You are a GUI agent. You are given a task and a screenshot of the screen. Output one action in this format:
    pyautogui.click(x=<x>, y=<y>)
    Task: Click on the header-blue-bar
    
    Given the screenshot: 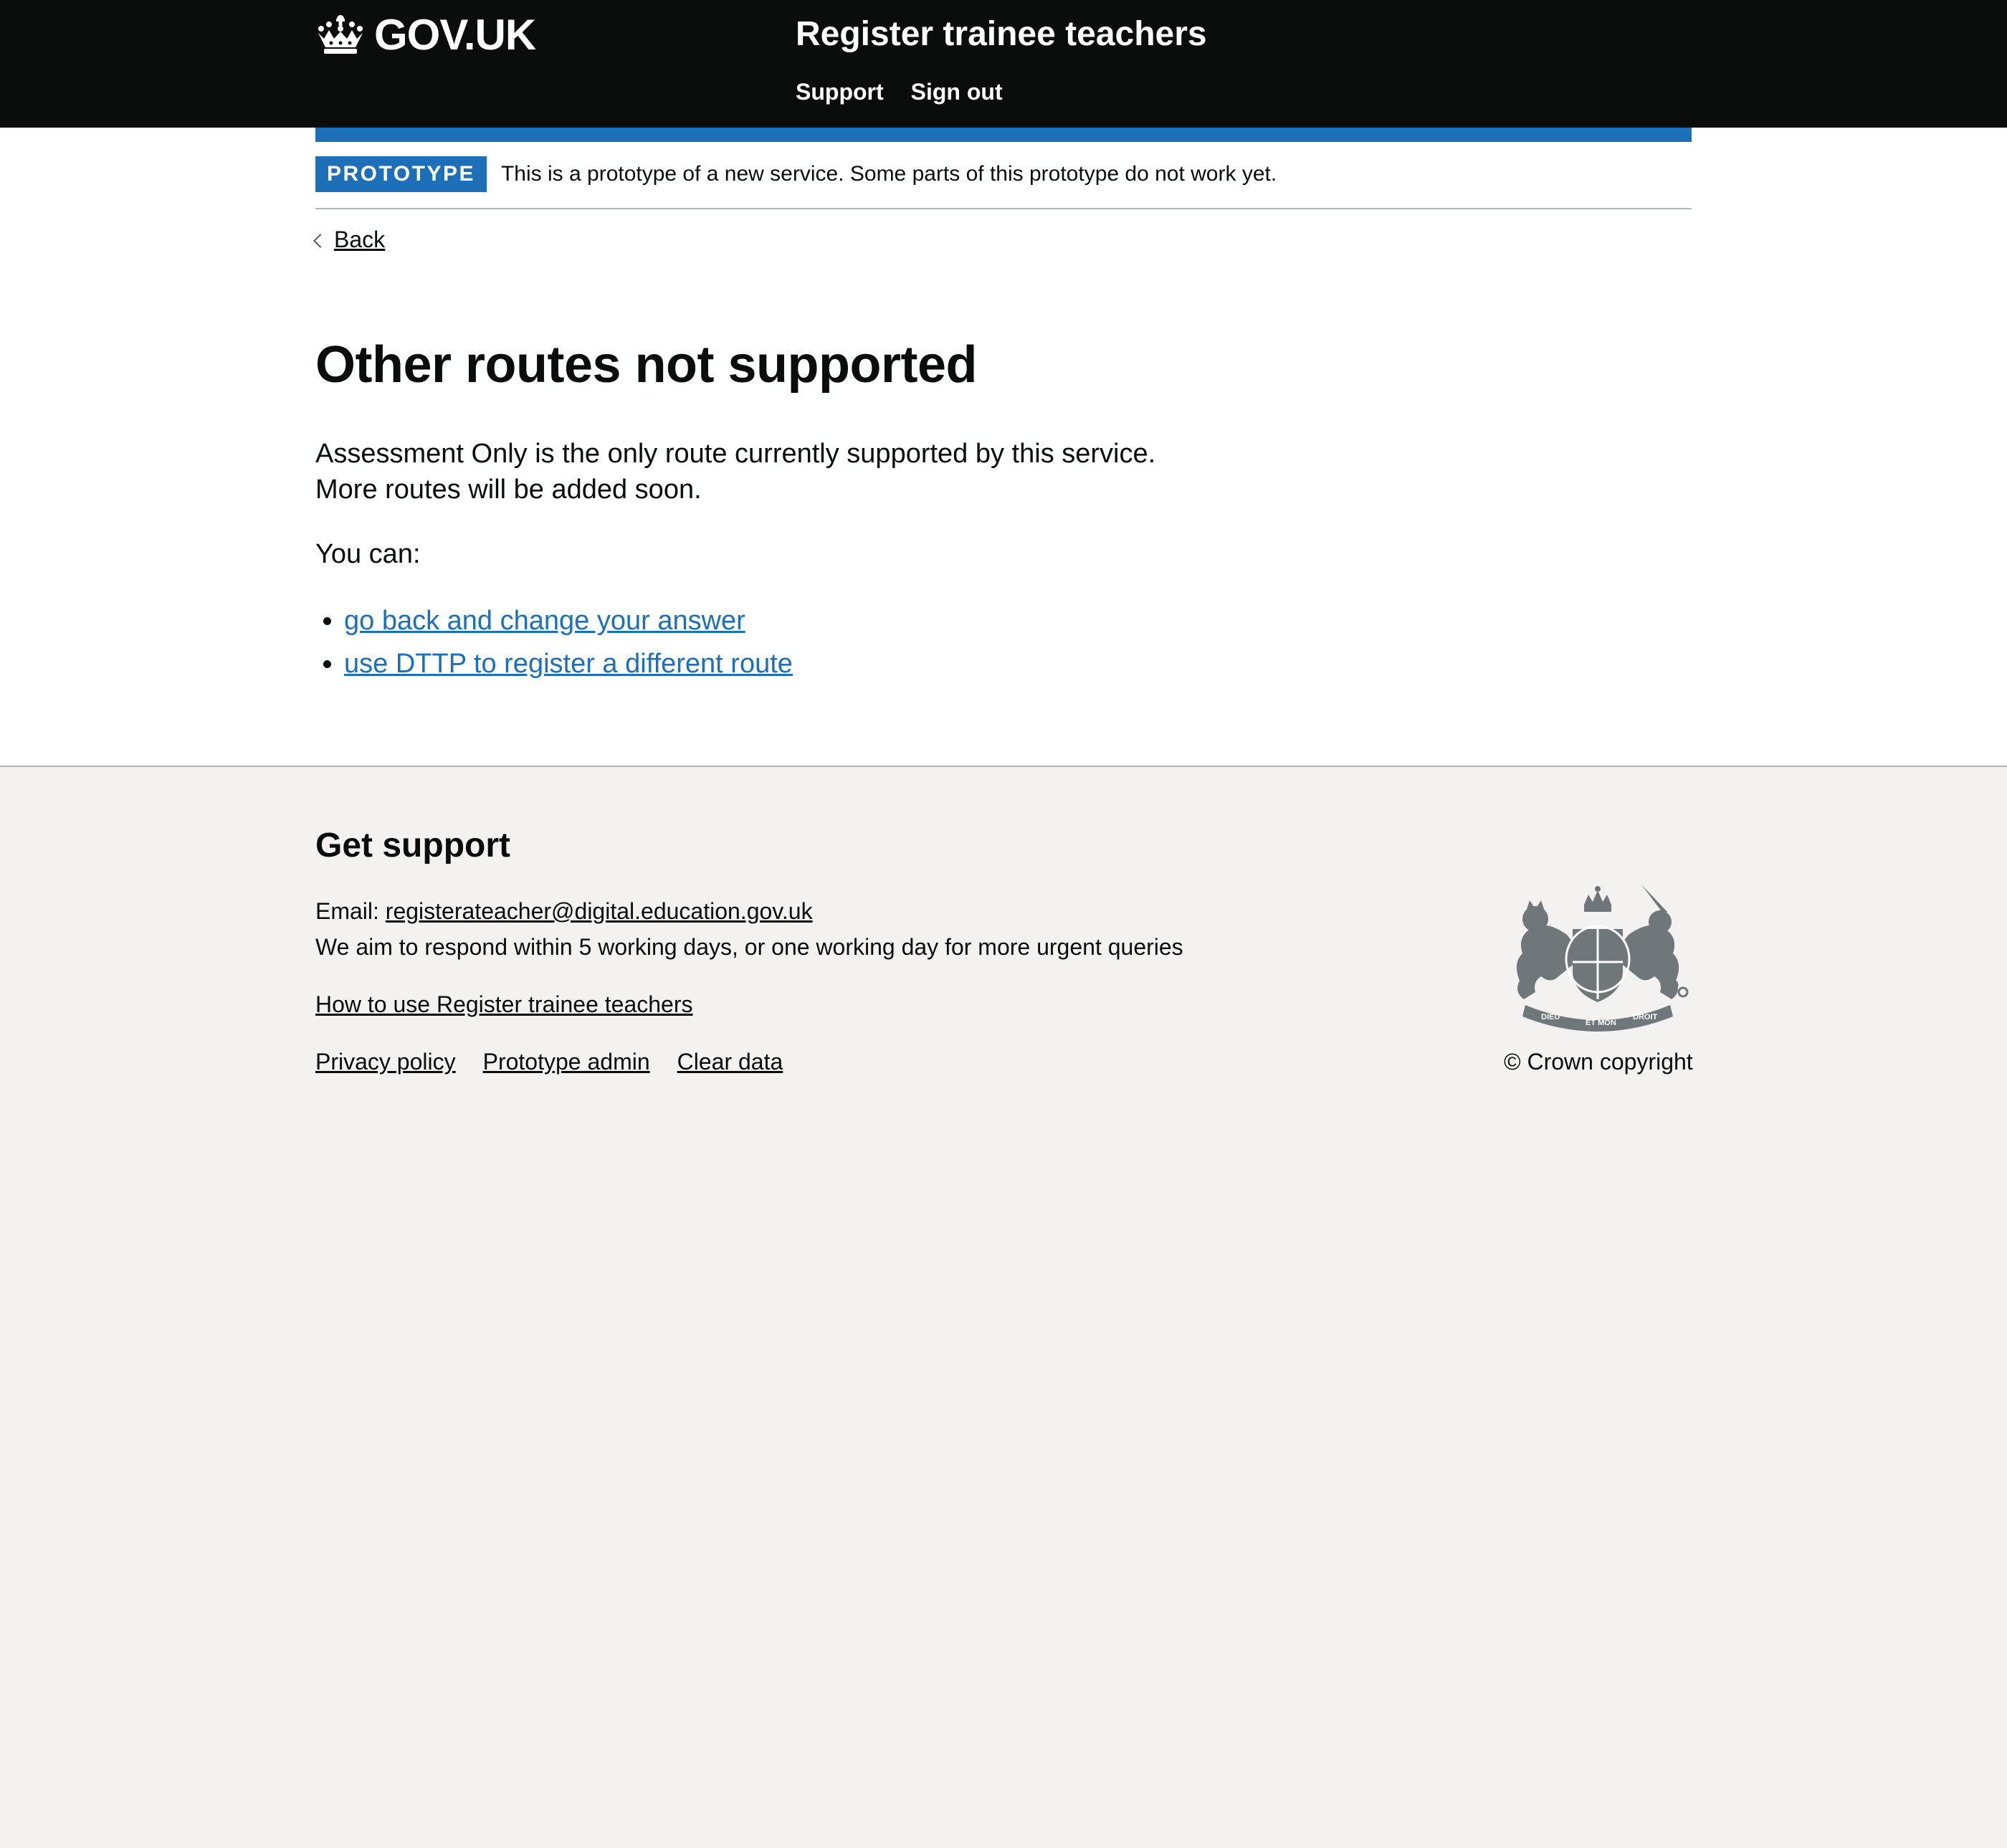 What is the action you would take?
    pyautogui.click(x=1003, y=135)
    